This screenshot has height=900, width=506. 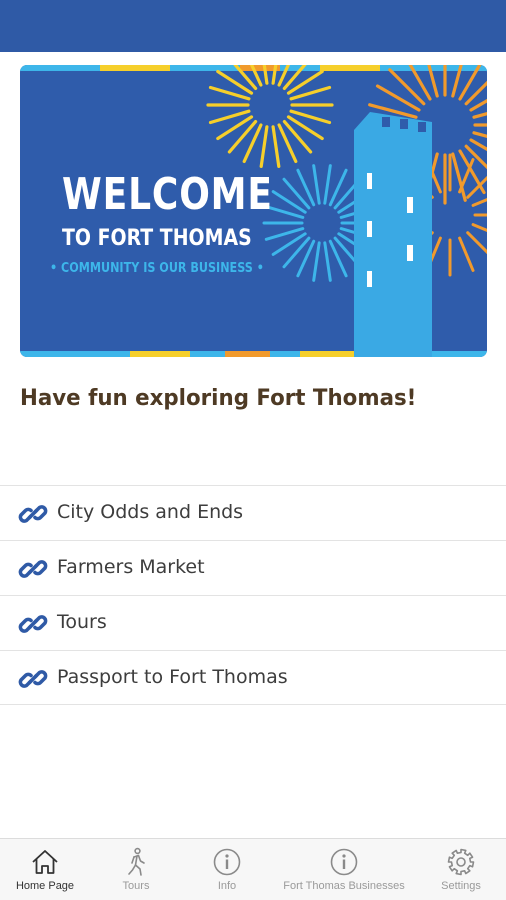 I want to click on link-label: Passport to Fort Thomas, so click(x=172, y=677).